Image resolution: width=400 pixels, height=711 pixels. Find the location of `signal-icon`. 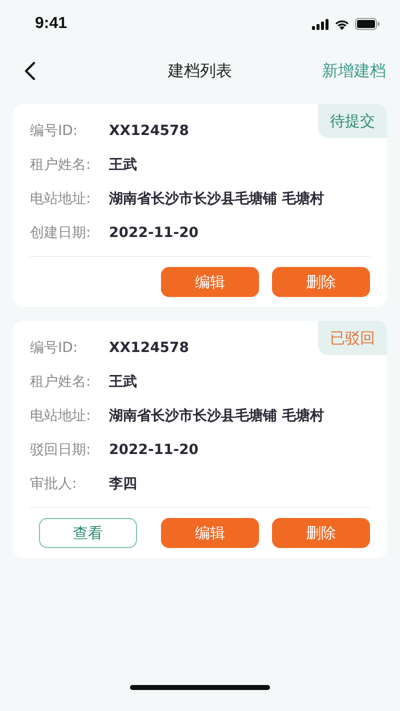

signal-icon is located at coordinates (320, 24).